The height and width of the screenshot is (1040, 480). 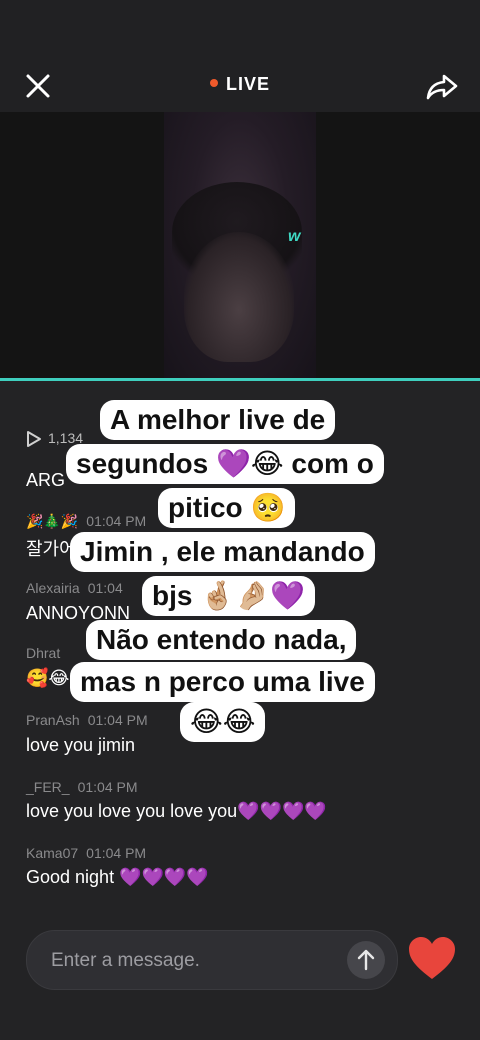 What do you see at coordinates (105, 588) in the screenshot?
I see `chat-time: 01:04` at bounding box center [105, 588].